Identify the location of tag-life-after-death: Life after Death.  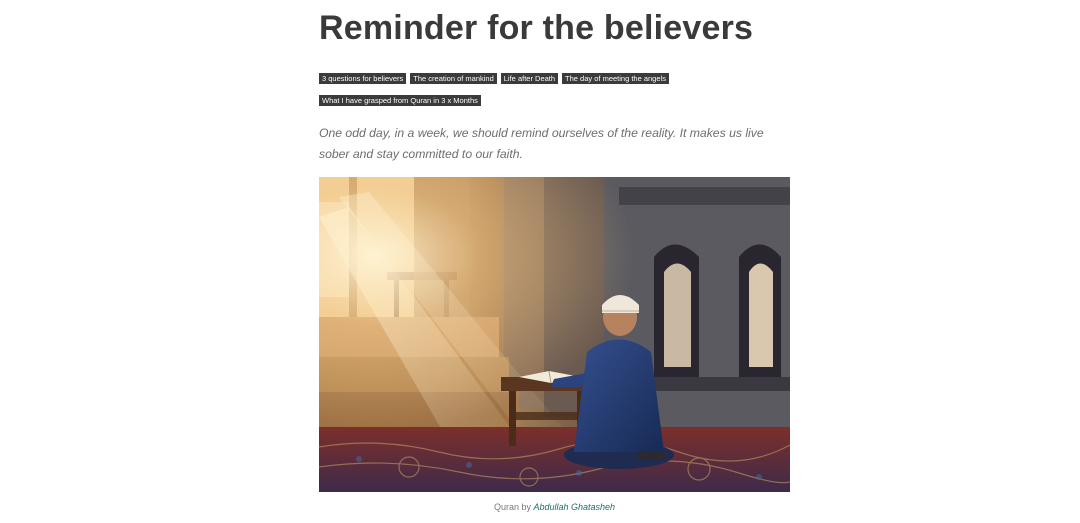
(529, 78).